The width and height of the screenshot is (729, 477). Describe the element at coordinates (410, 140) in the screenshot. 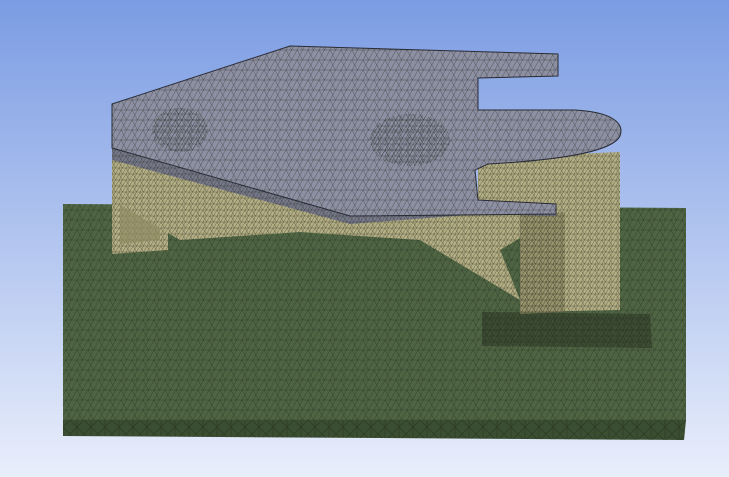

I see `plate-refined-patch-center` at that location.